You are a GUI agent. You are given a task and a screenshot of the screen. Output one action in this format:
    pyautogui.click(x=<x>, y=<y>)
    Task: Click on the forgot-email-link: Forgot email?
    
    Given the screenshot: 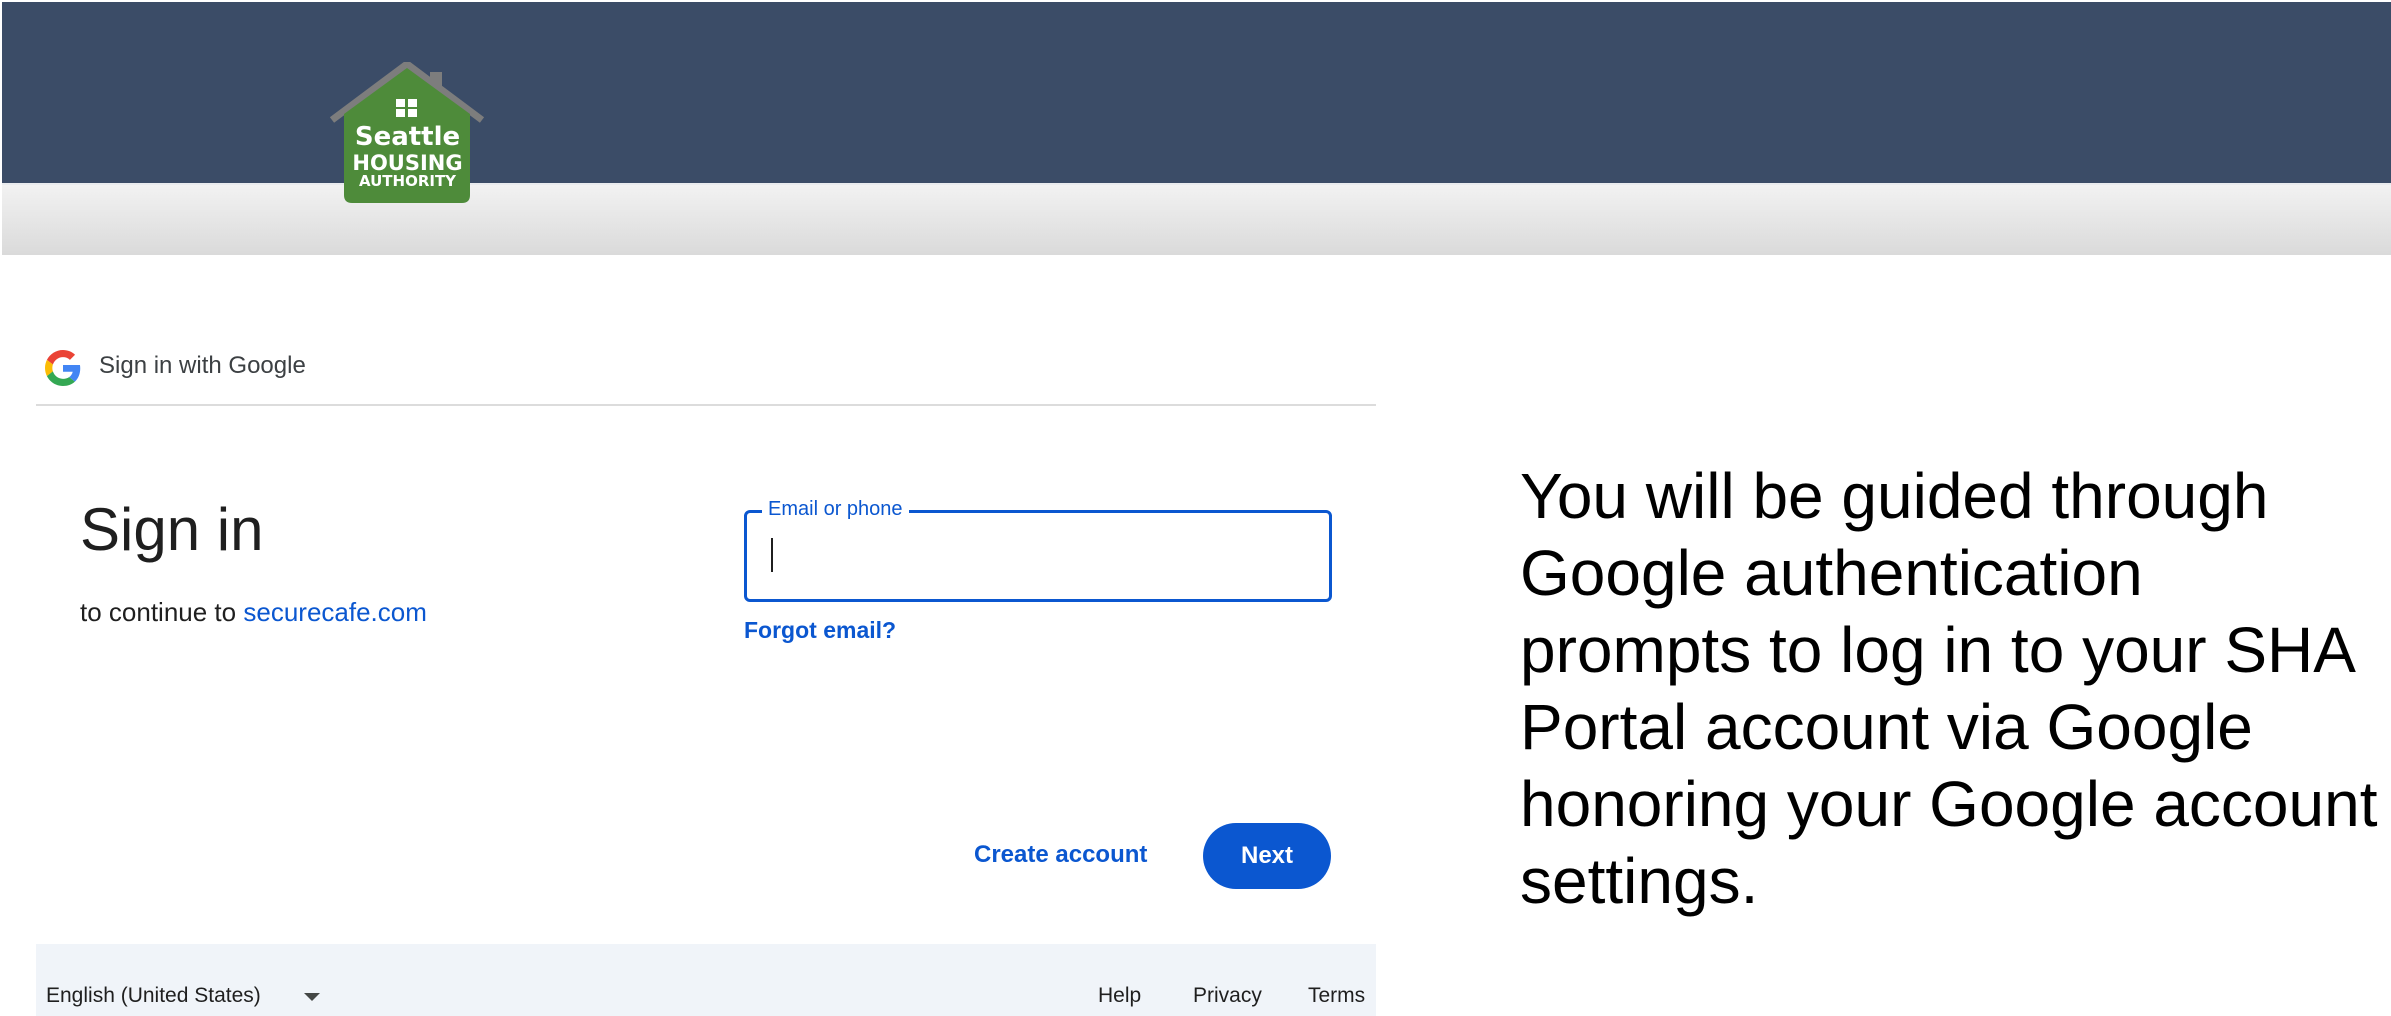 What is the action you would take?
    pyautogui.click(x=820, y=630)
    